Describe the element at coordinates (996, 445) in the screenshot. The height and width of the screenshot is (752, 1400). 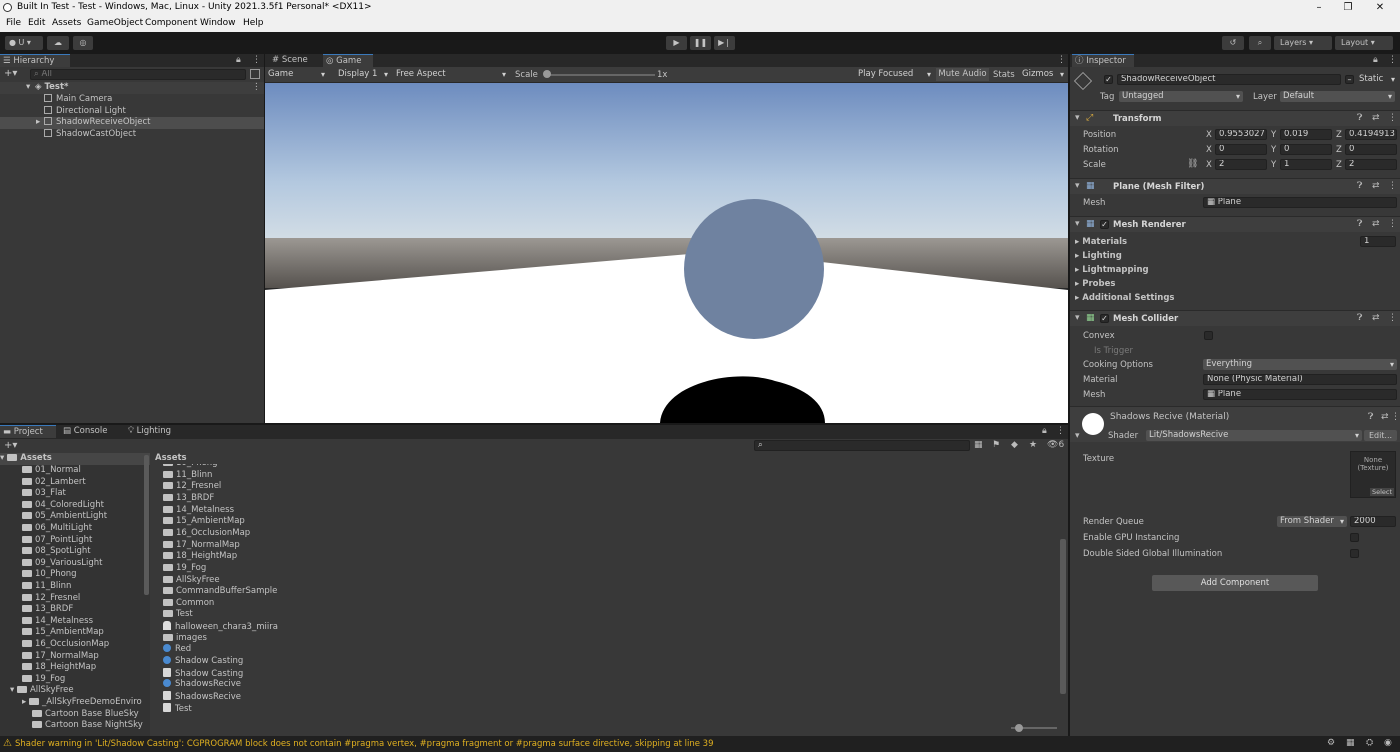
I see `filter-by-label-icon: ⚑` at that location.